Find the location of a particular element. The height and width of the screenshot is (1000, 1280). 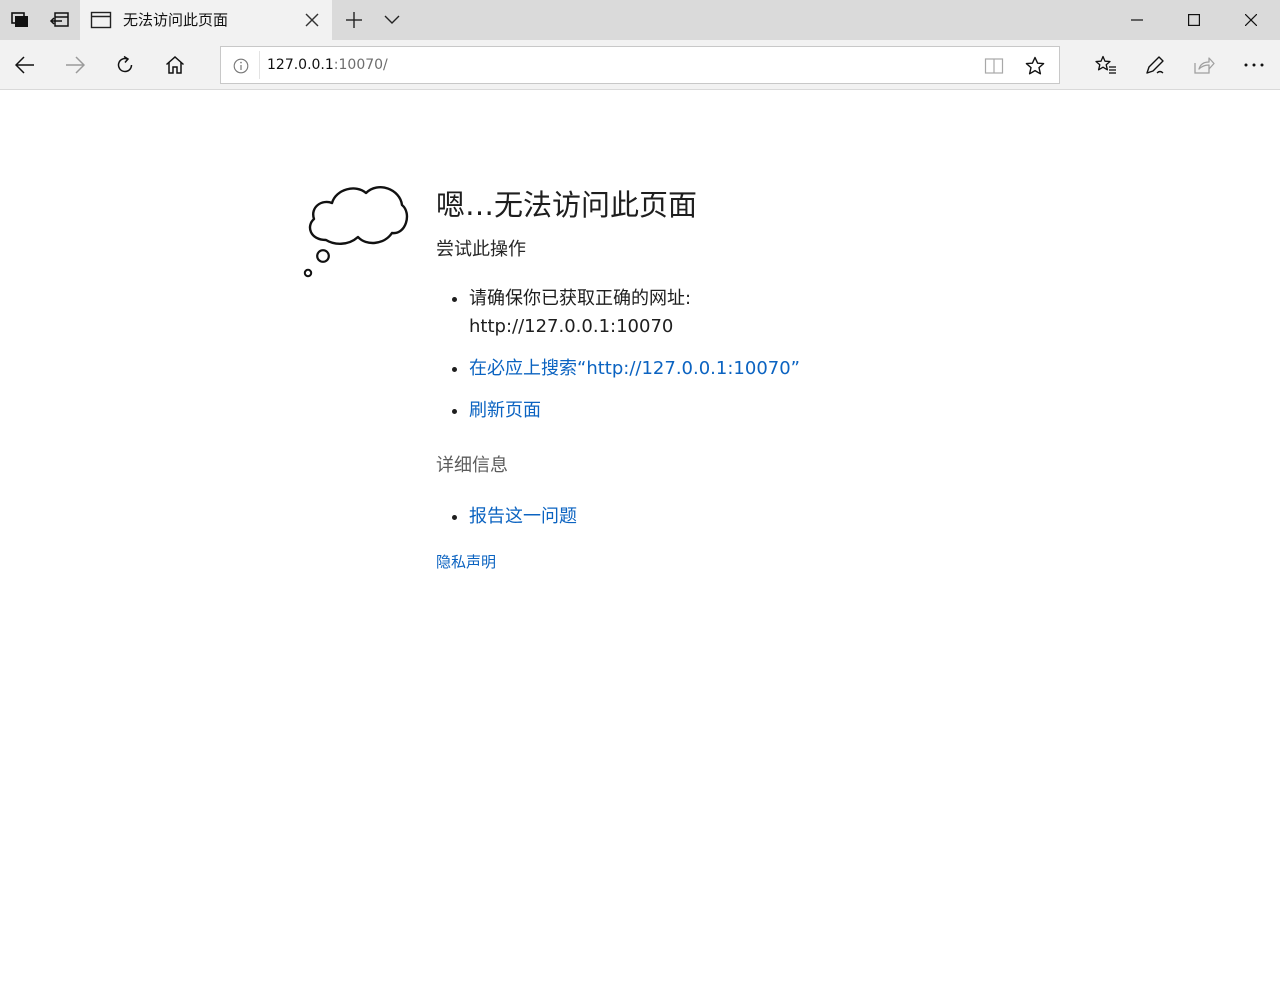

maximize-button is located at coordinates (1194, 20).